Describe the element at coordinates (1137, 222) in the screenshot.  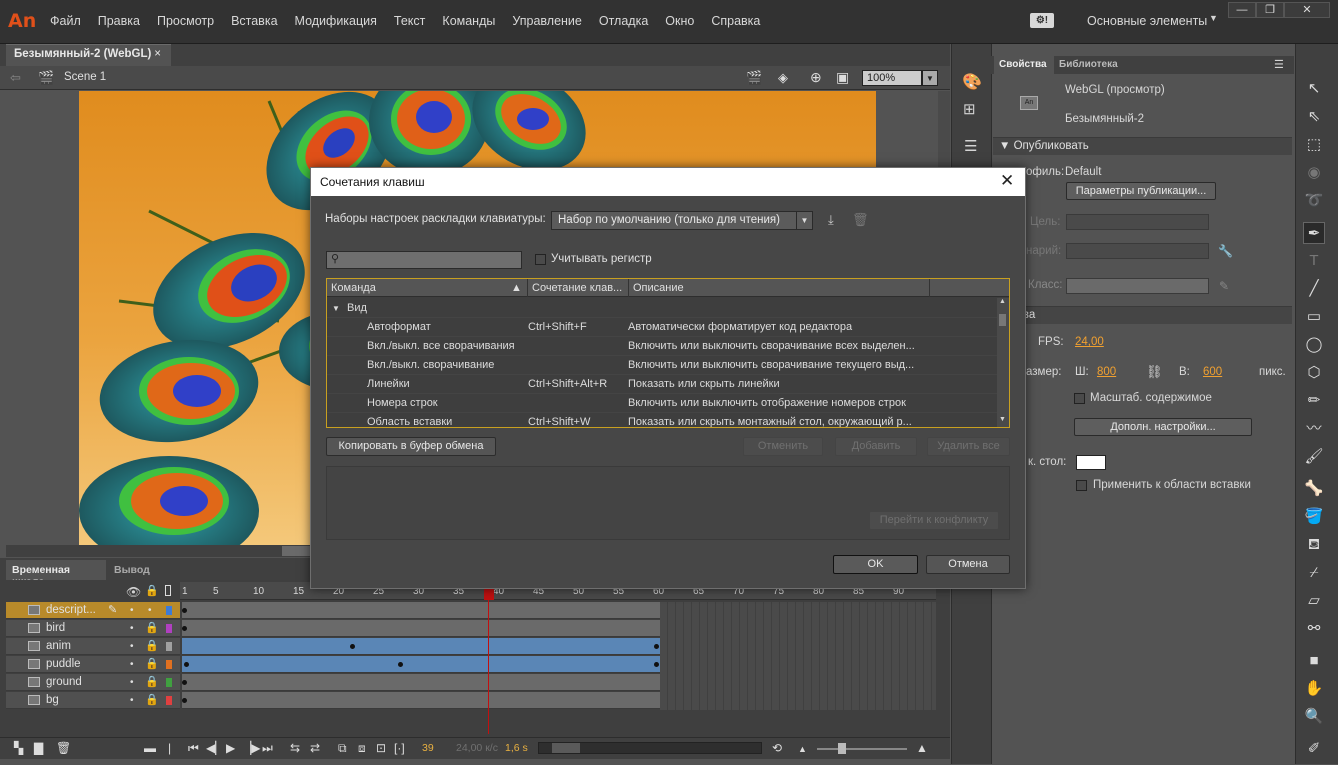
I see `target-select` at that location.